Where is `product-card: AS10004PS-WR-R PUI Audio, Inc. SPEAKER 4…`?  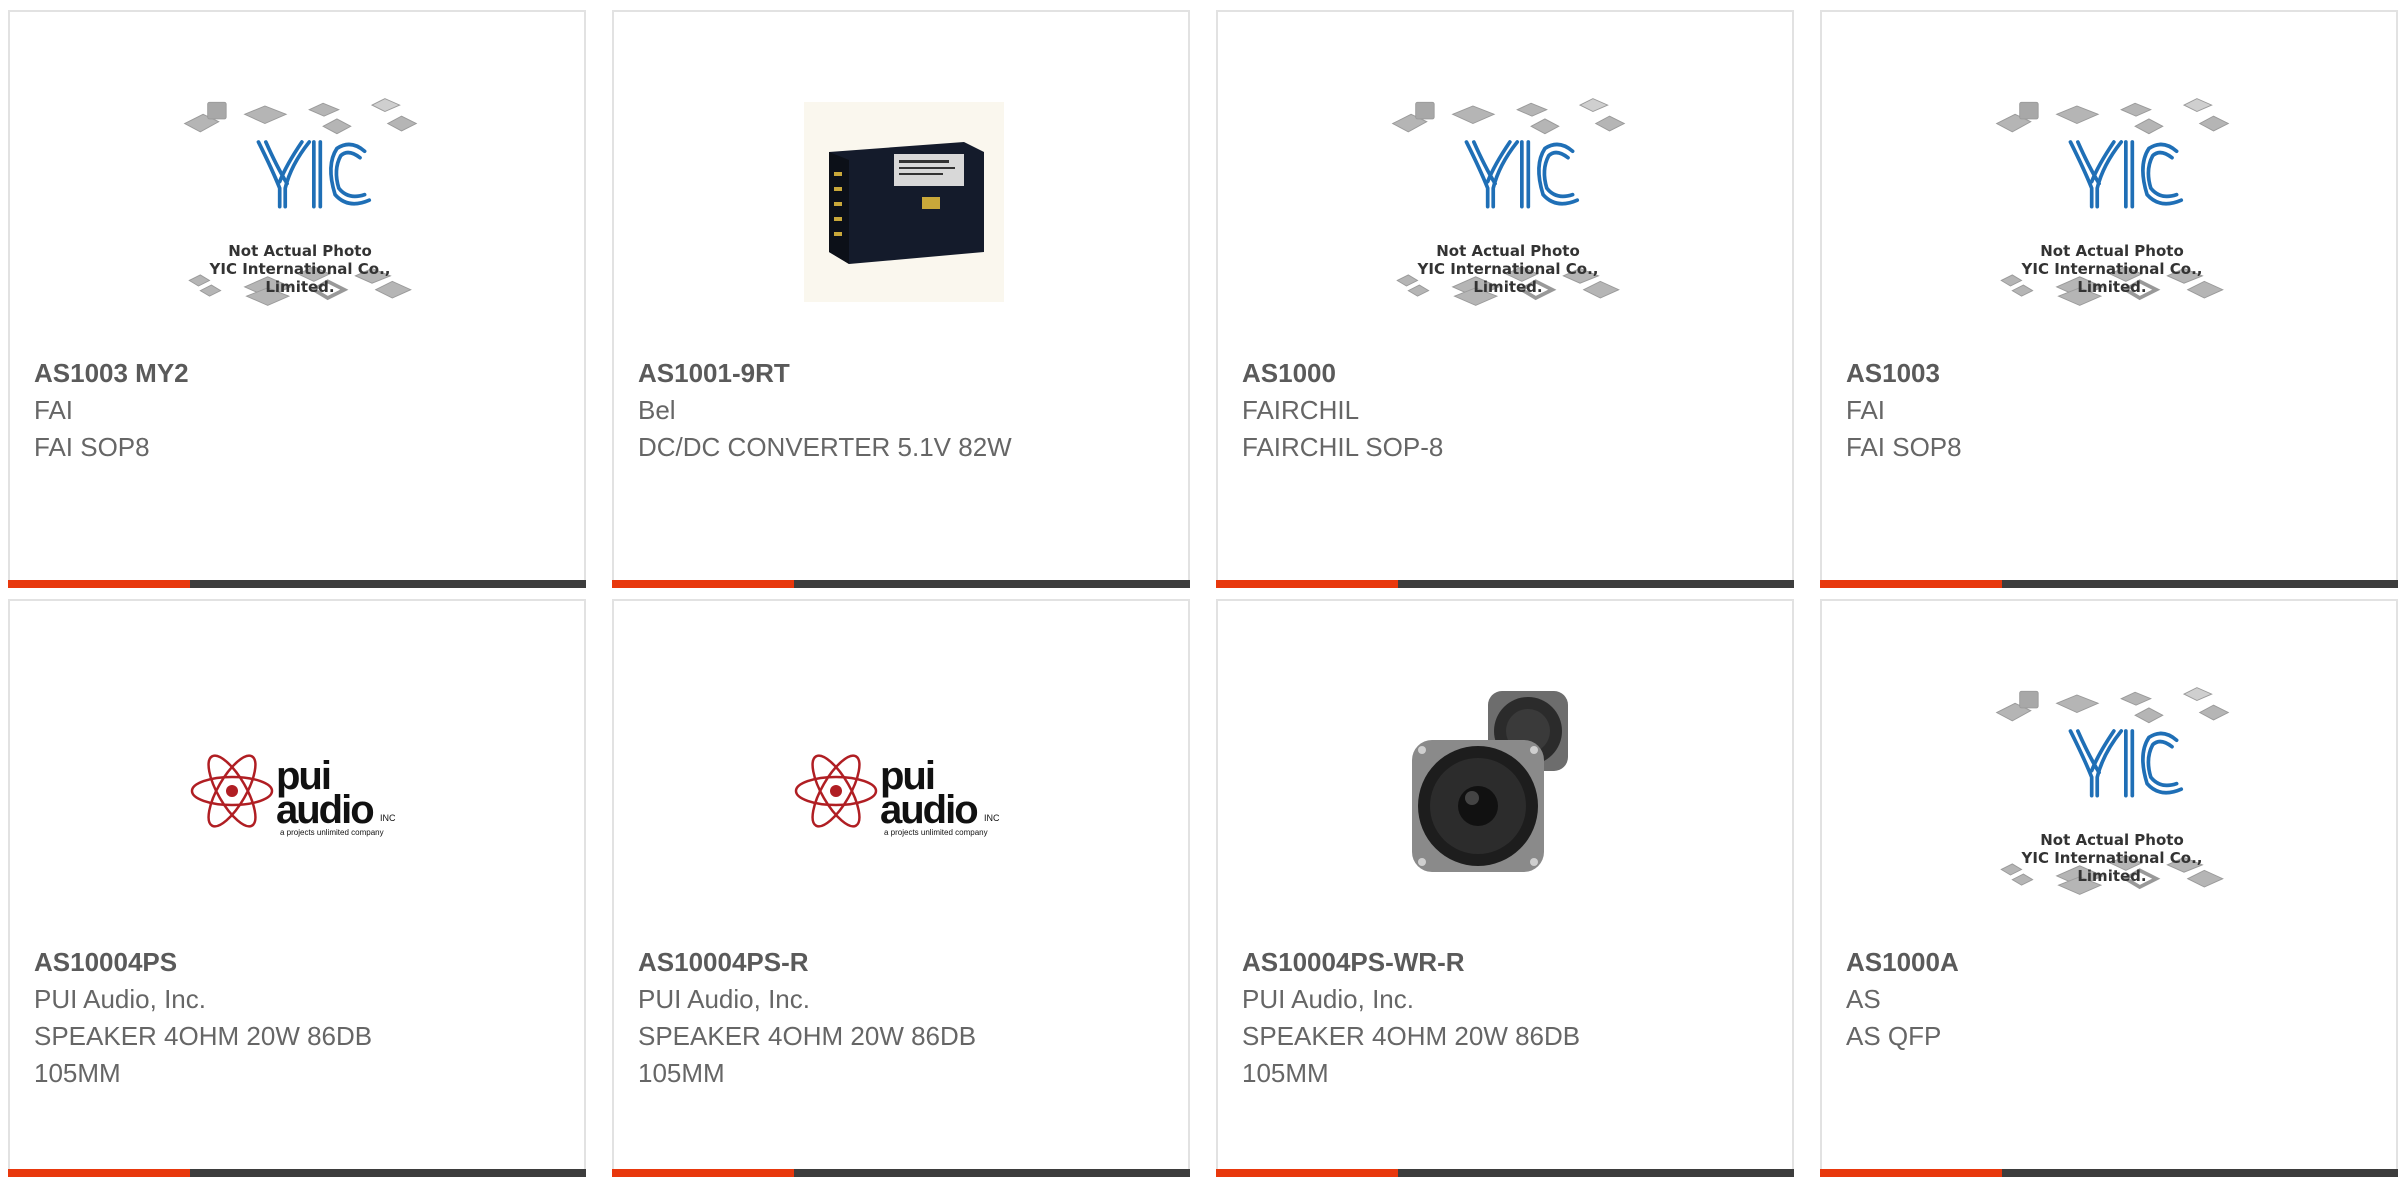
product-card: AS10004PS-WR-R PUI Audio, Inc. SPEAKER 4… is located at coordinates (1505, 888).